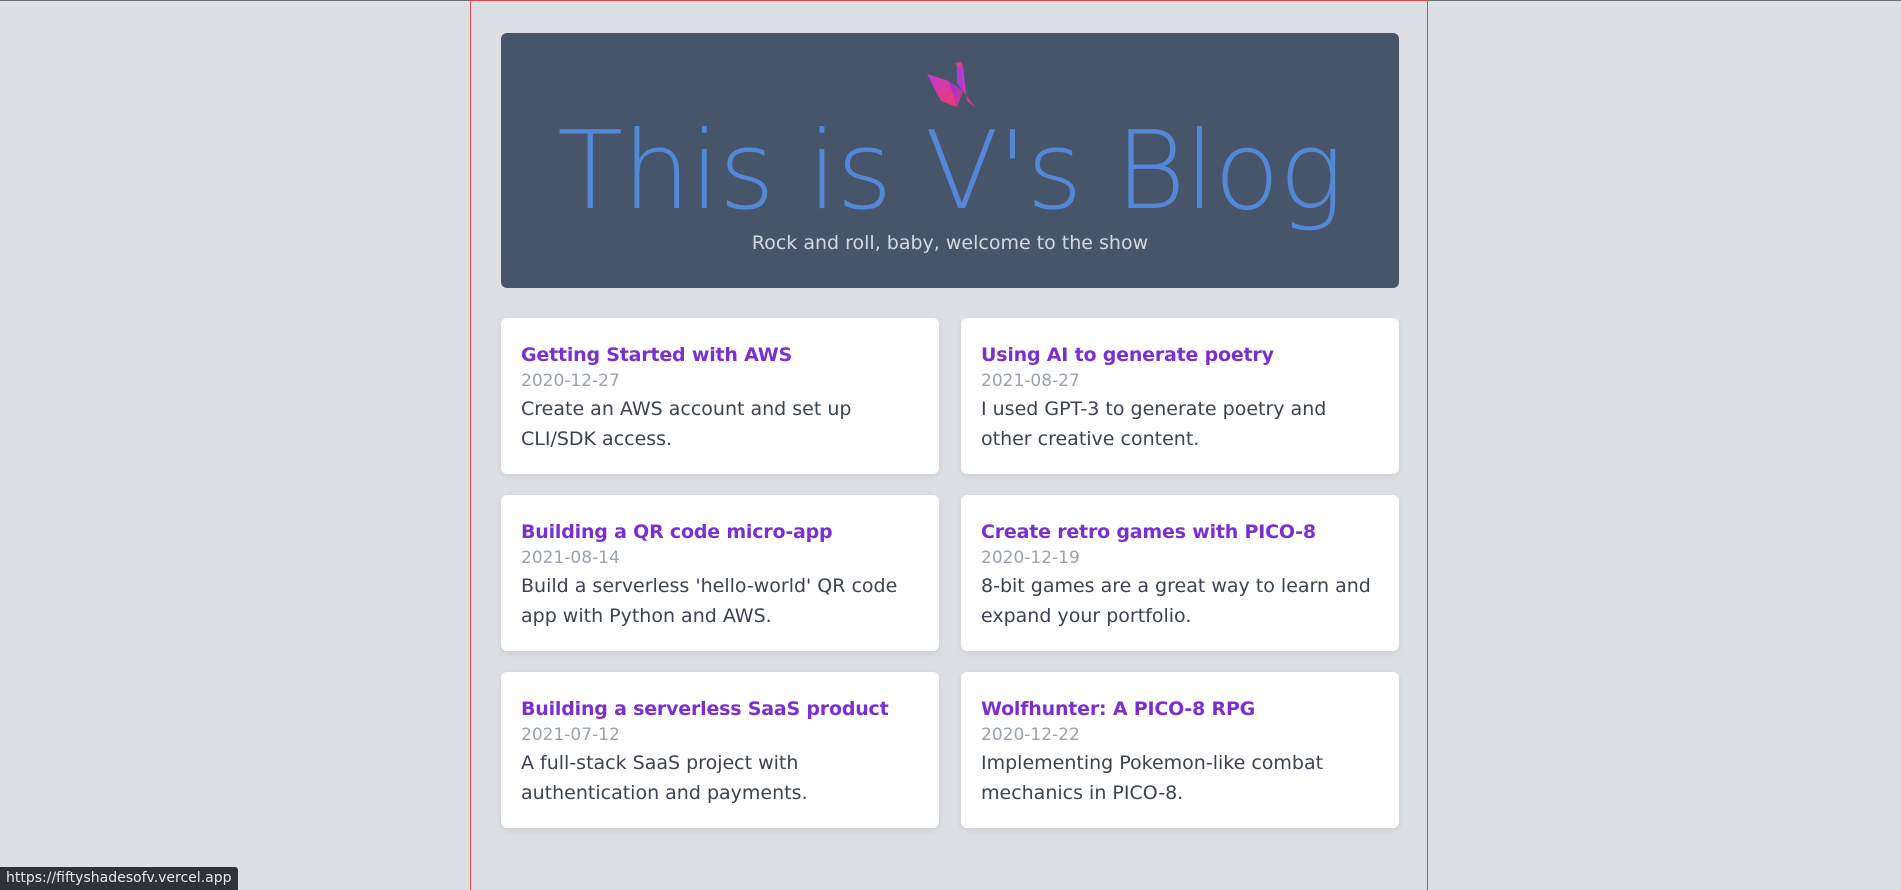 Image resolution: width=1901 pixels, height=890 pixels. Describe the element at coordinates (119, 878) in the screenshot. I see `link-preview-status-bar: https://fiftyshadesofv.vercel.app` at that location.